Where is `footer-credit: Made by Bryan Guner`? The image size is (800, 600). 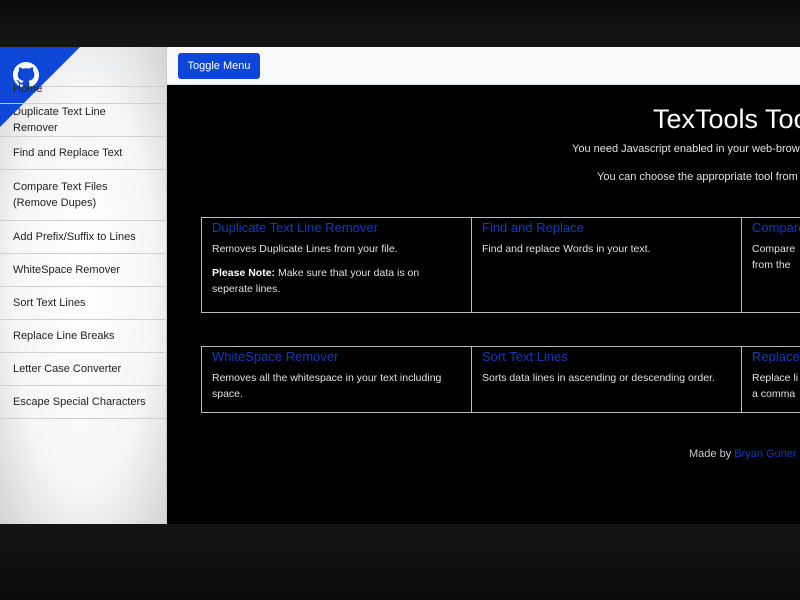
footer-credit: Made by Bryan Guner is located at coordinates (743, 454).